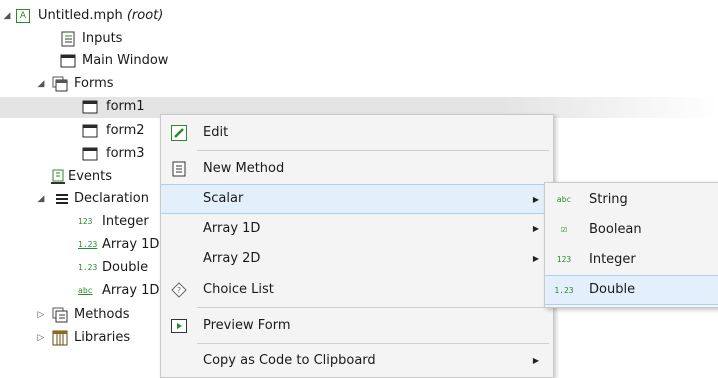  What do you see at coordinates (111, 198) in the screenshot?
I see `tree-label: Declaration` at bounding box center [111, 198].